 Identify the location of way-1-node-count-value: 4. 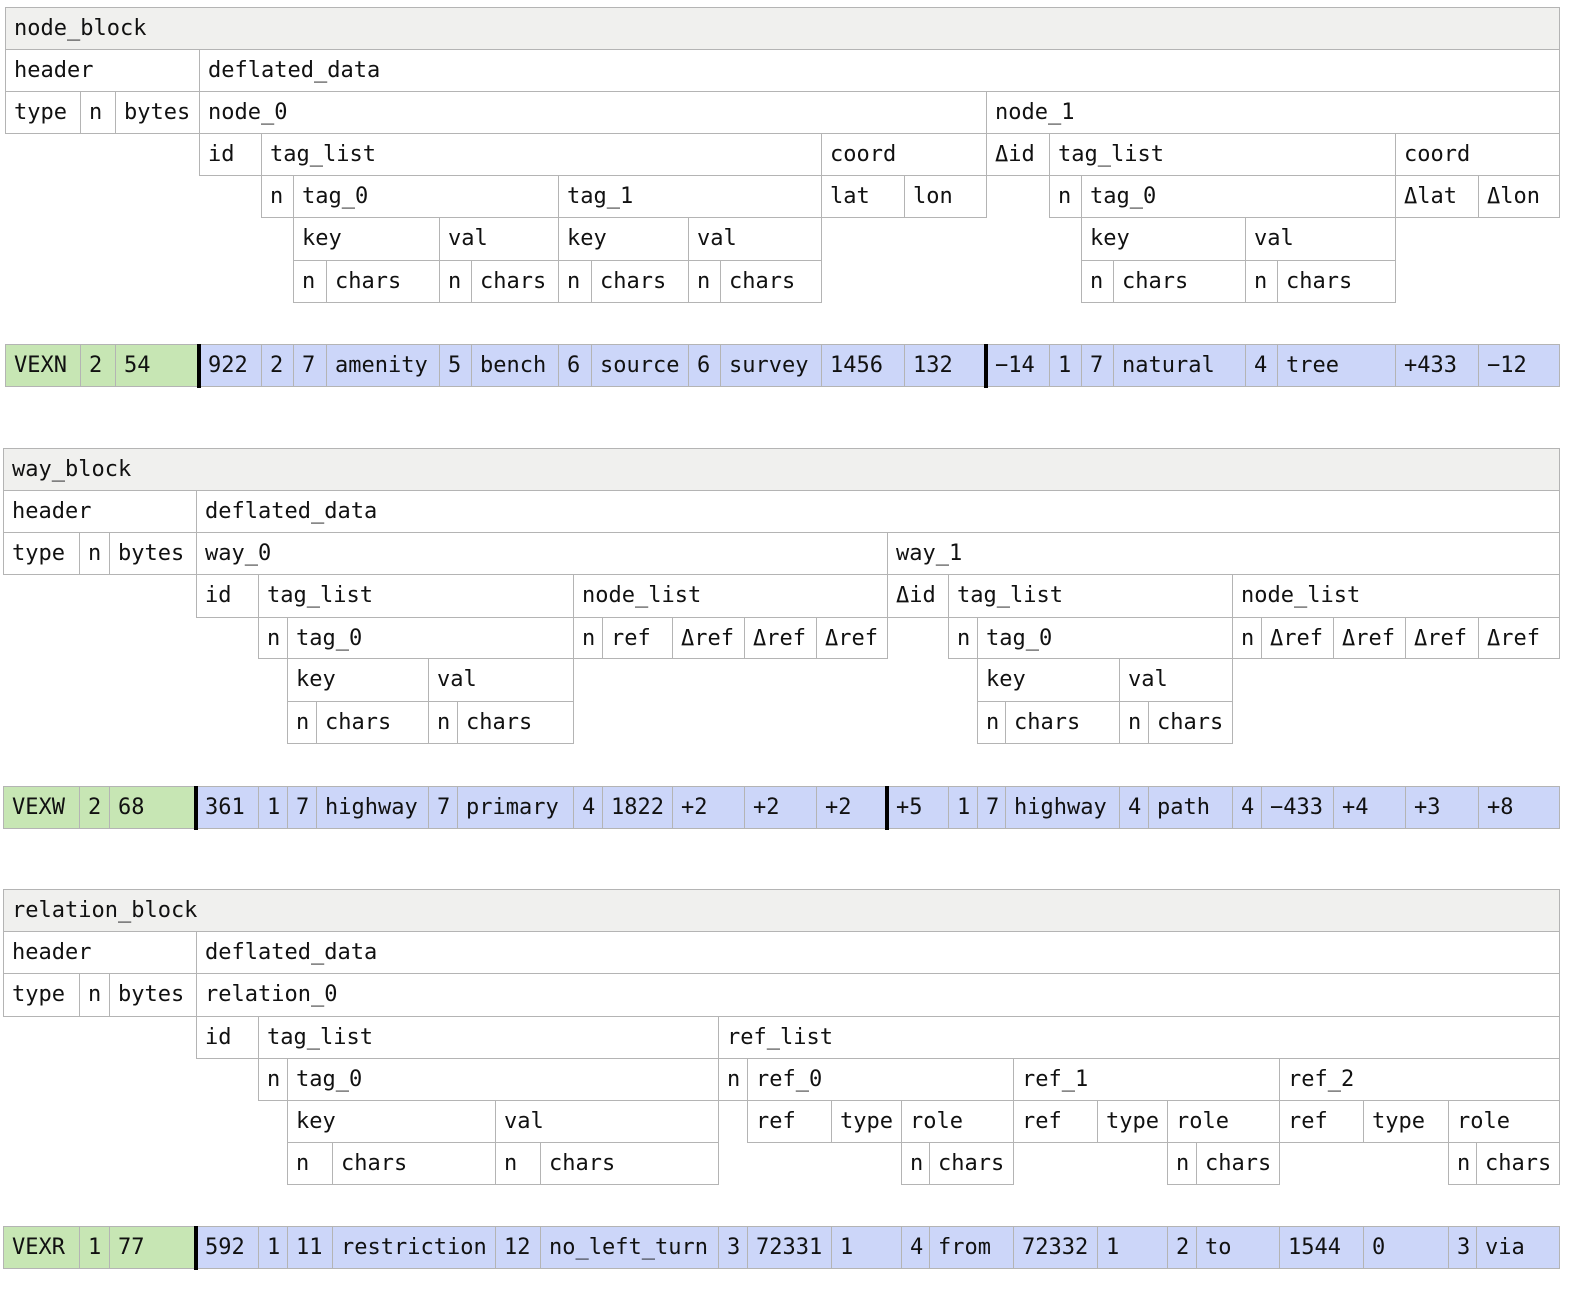
(1247, 807).